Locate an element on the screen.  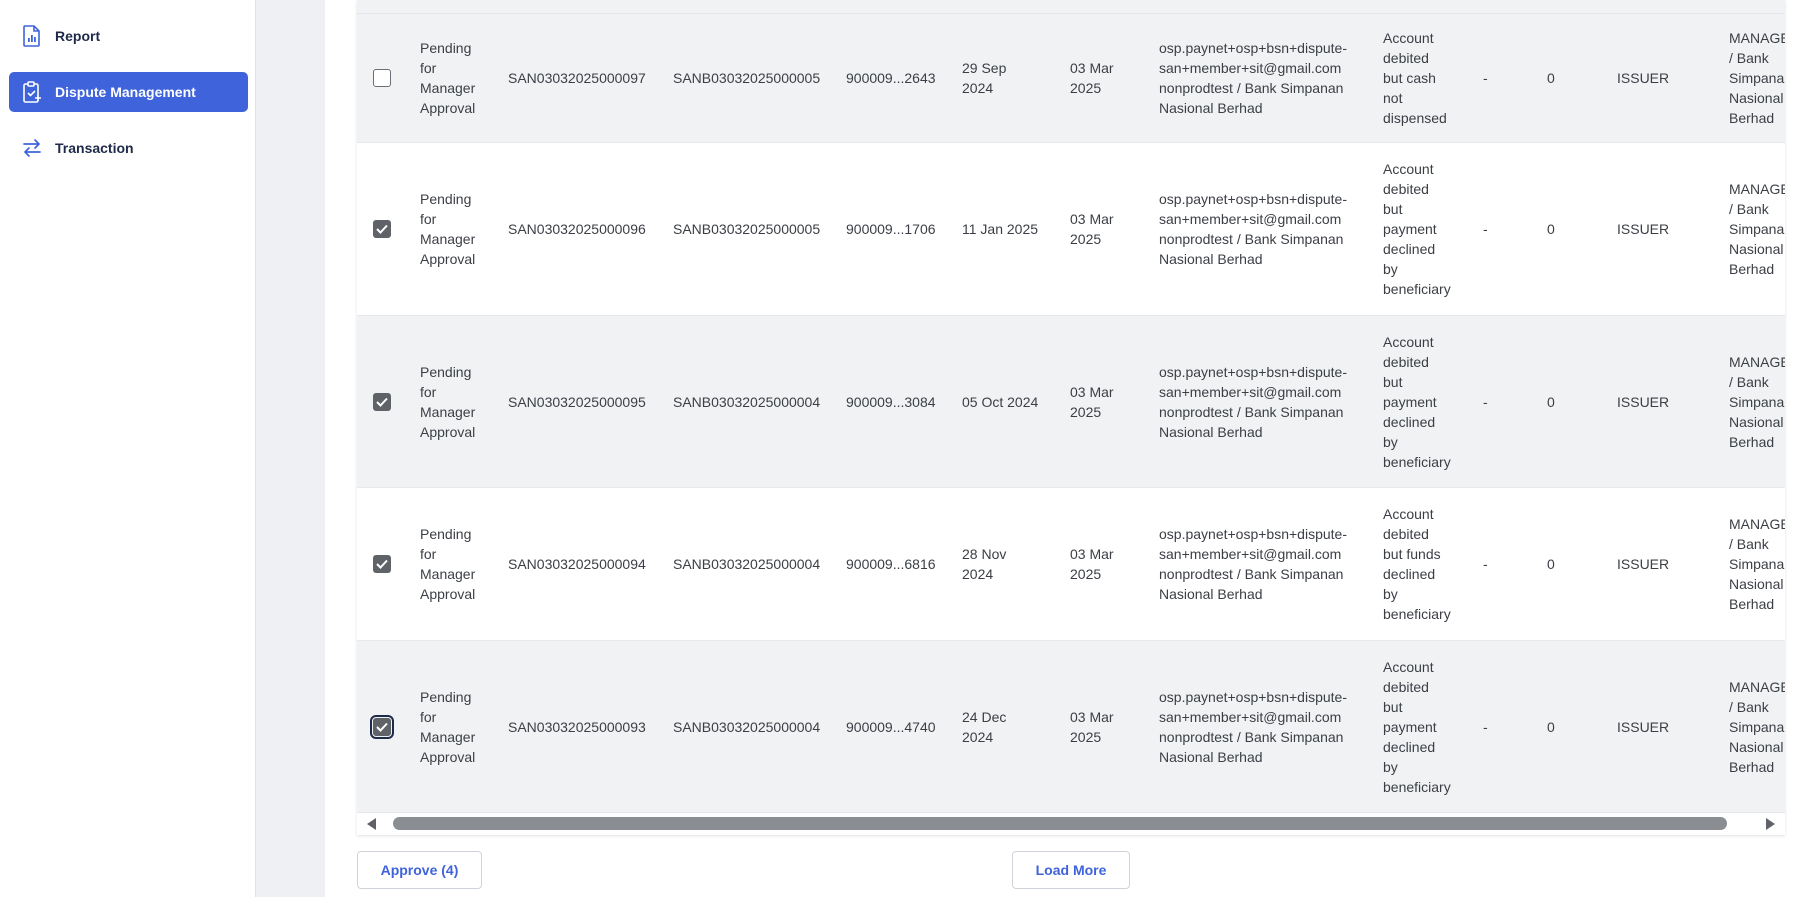
scroll-left-icon is located at coordinates (371, 824).